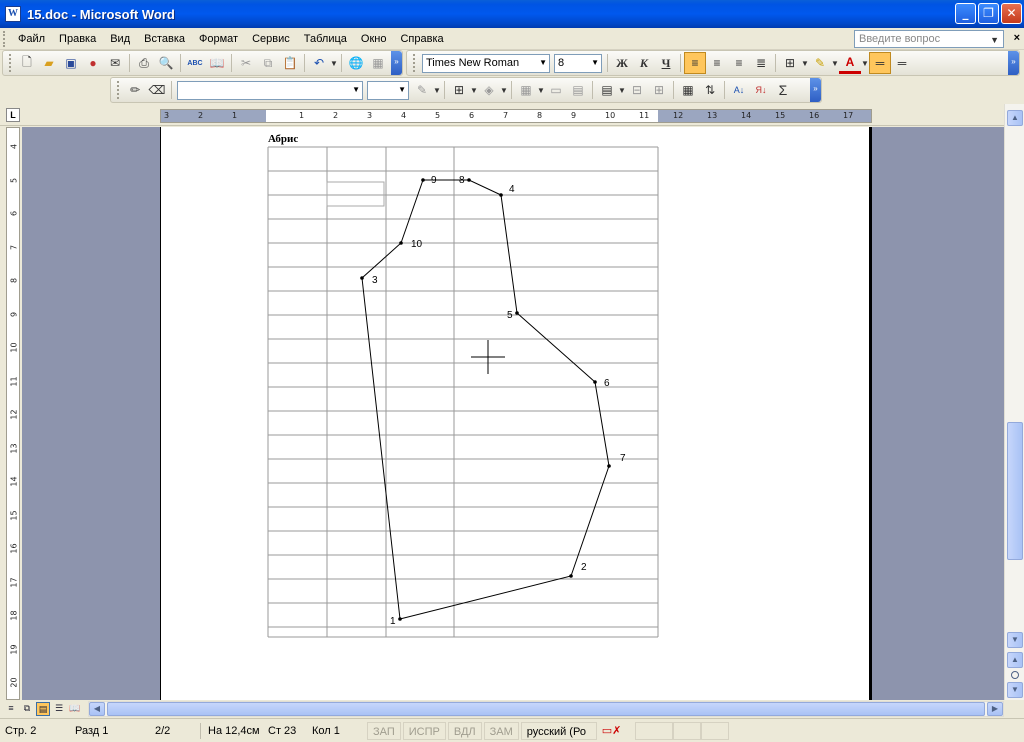 Image resolution: width=1024 pixels, height=742 pixels. Describe the element at coordinates (486, 63) in the screenshot. I see `font-name-select: Times New Roman ▼` at that location.